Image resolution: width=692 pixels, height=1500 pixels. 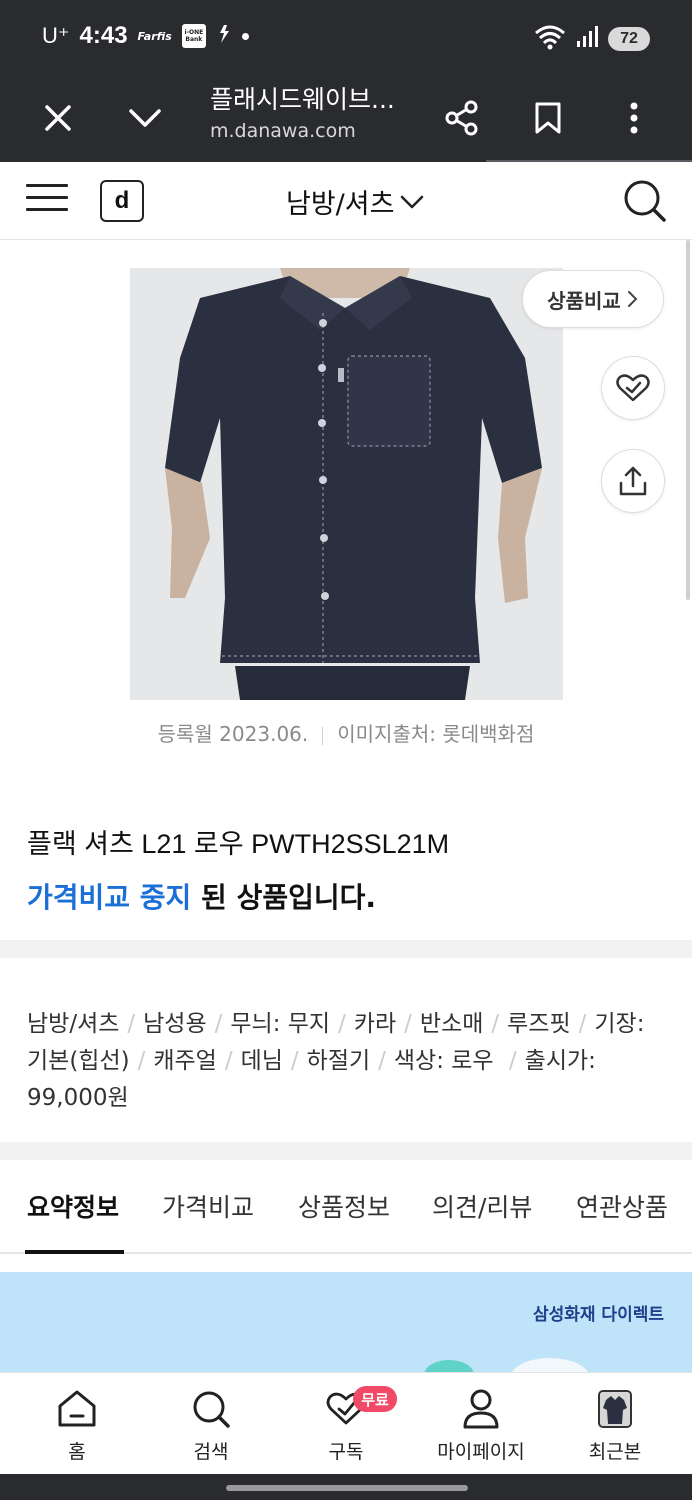 I want to click on heart-check-icon, so click(x=633, y=388).